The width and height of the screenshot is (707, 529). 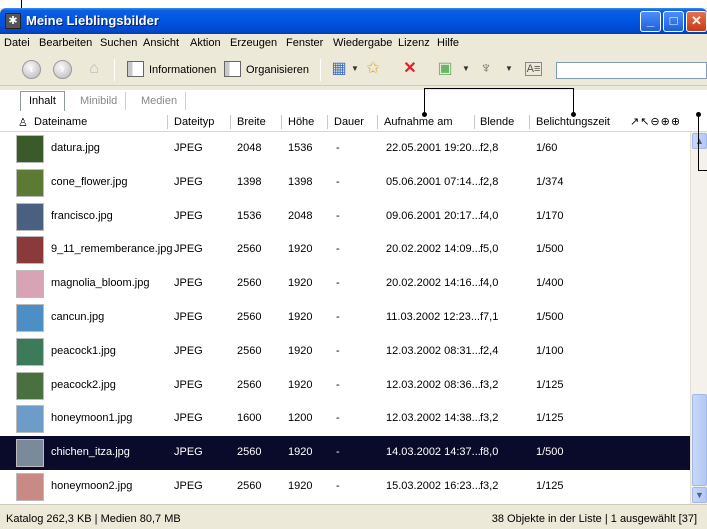 What do you see at coordinates (698, 318) in the screenshot?
I see `vertical-scrollbar: ▲ ▼` at bounding box center [698, 318].